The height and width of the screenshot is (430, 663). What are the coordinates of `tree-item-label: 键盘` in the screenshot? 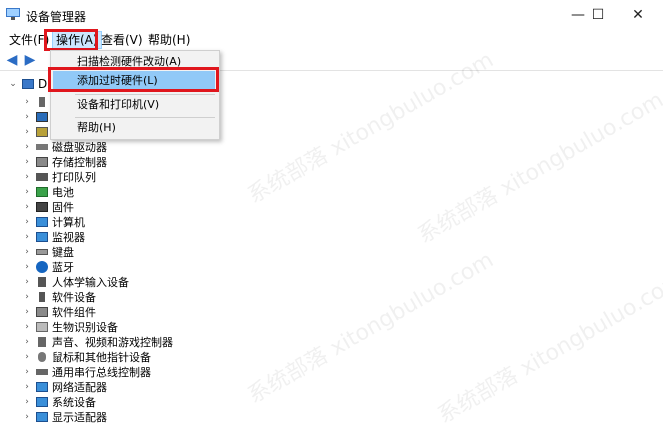 It's located at (63, 252).